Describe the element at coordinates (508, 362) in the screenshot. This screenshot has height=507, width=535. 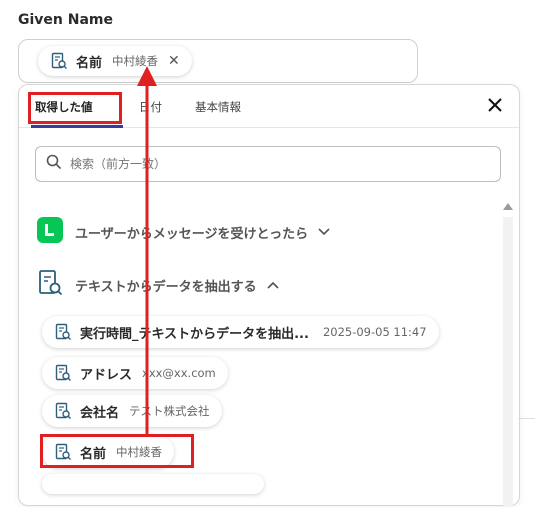
I see `scrollbar-track` at that location.